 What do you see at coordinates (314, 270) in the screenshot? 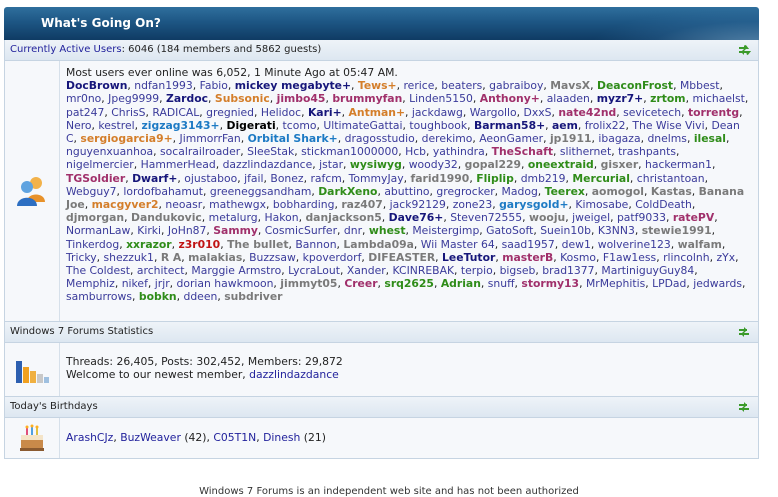
I see `online-user-link: LycraLout` at bounding box center [314, 270].